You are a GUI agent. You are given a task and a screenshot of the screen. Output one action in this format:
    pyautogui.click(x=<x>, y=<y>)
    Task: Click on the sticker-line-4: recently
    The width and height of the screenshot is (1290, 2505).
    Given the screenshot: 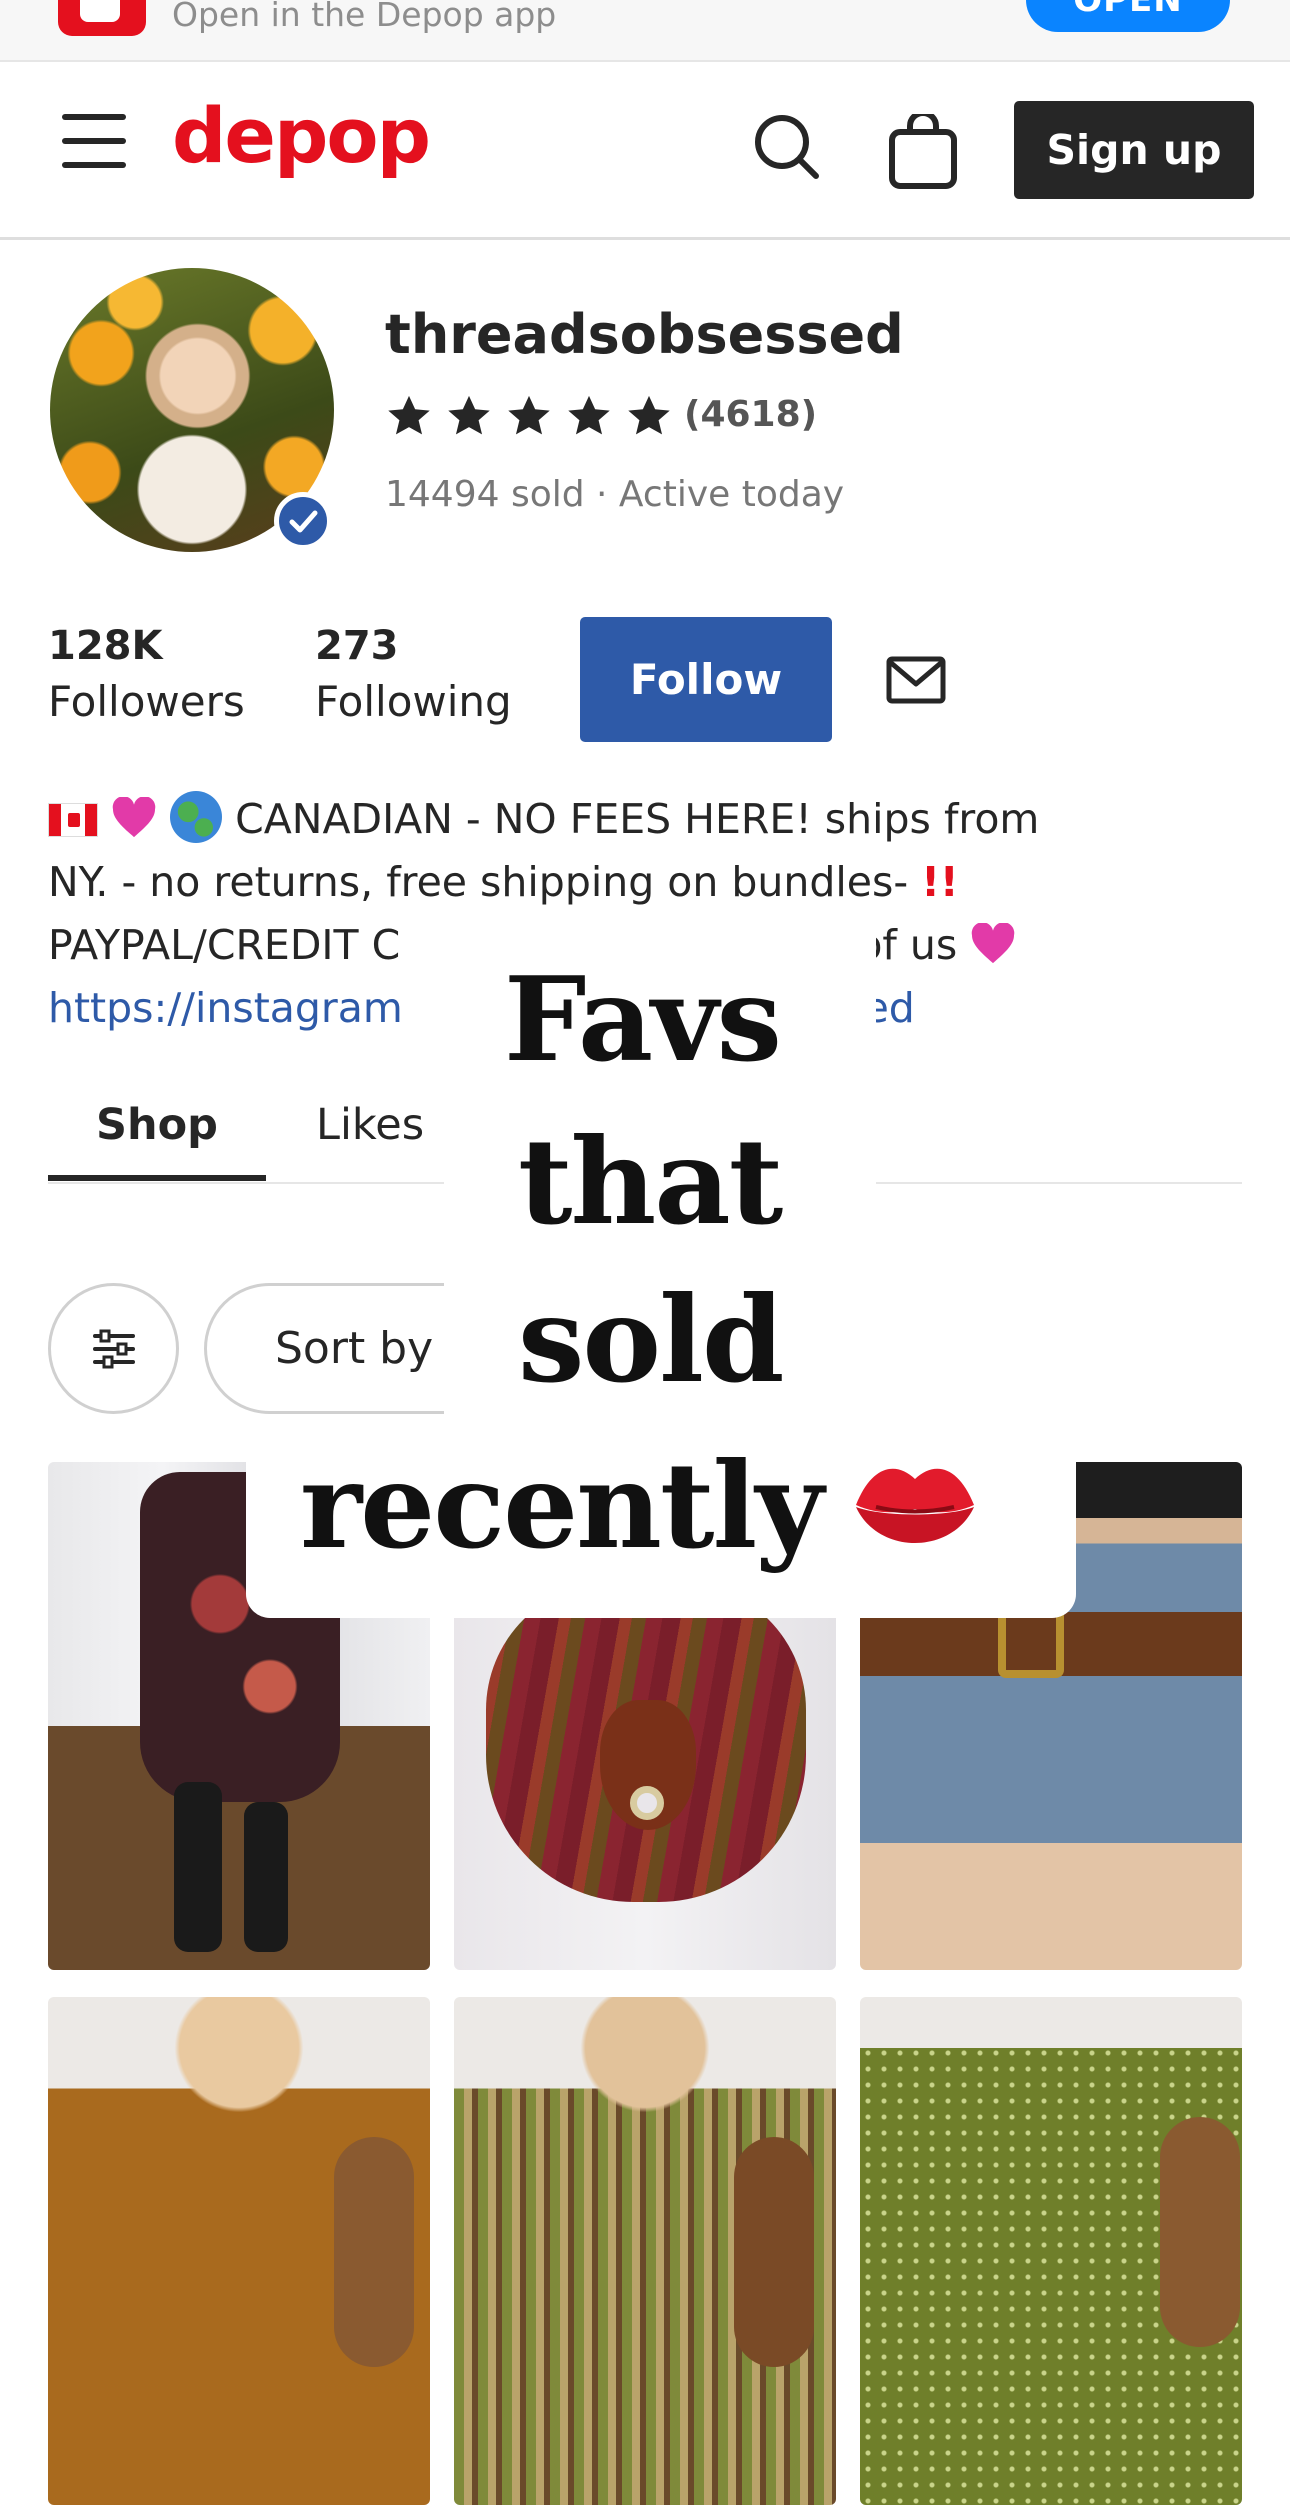 What is the action you would take?
    pyautogui.click(x=562, y=1505)
    